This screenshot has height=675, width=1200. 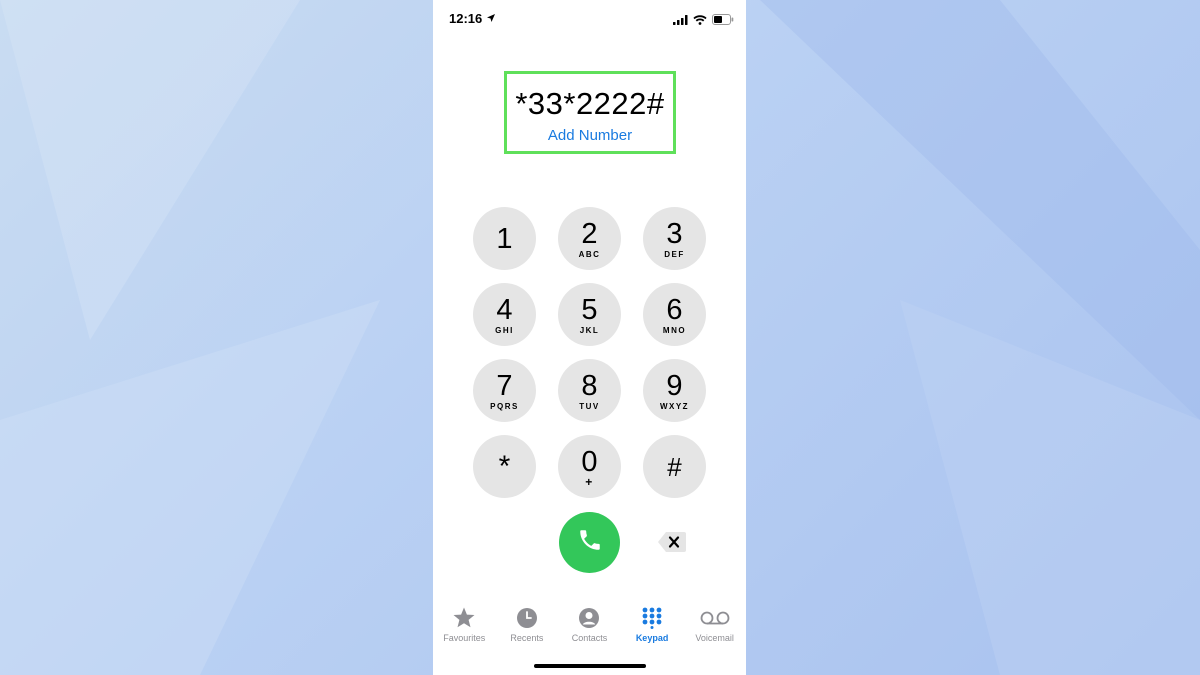 I want to click on clock-icon, so click(x=527, y=618).